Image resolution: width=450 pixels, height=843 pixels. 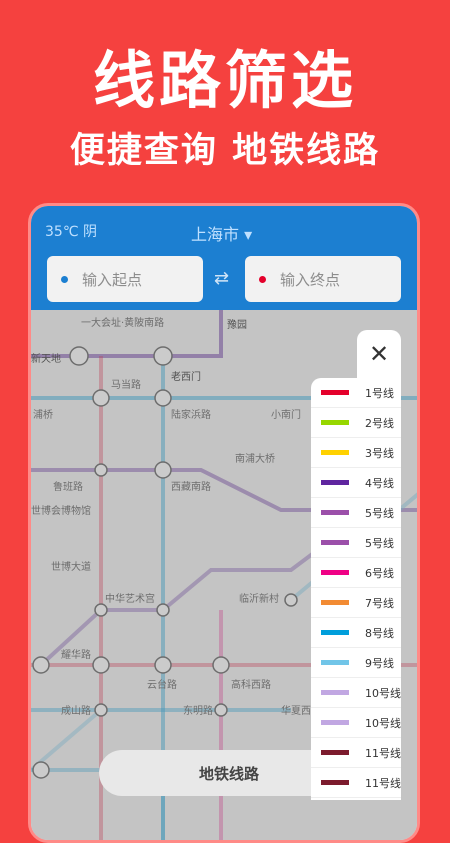 What do you see at coordinates (379, 663) in the screenshot?
I see `line-label: 9号线` at bounding box center [379, 663].